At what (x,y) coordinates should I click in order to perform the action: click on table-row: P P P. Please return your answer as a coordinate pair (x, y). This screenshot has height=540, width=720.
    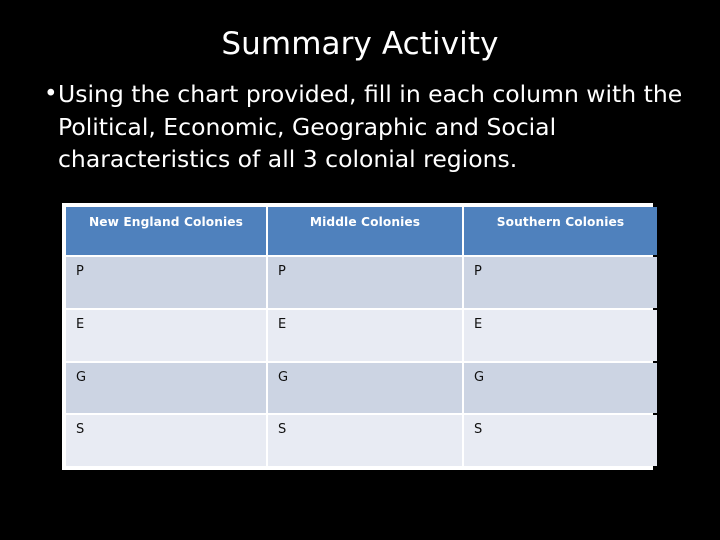
    Looking at the image, I should click on (361, 282).